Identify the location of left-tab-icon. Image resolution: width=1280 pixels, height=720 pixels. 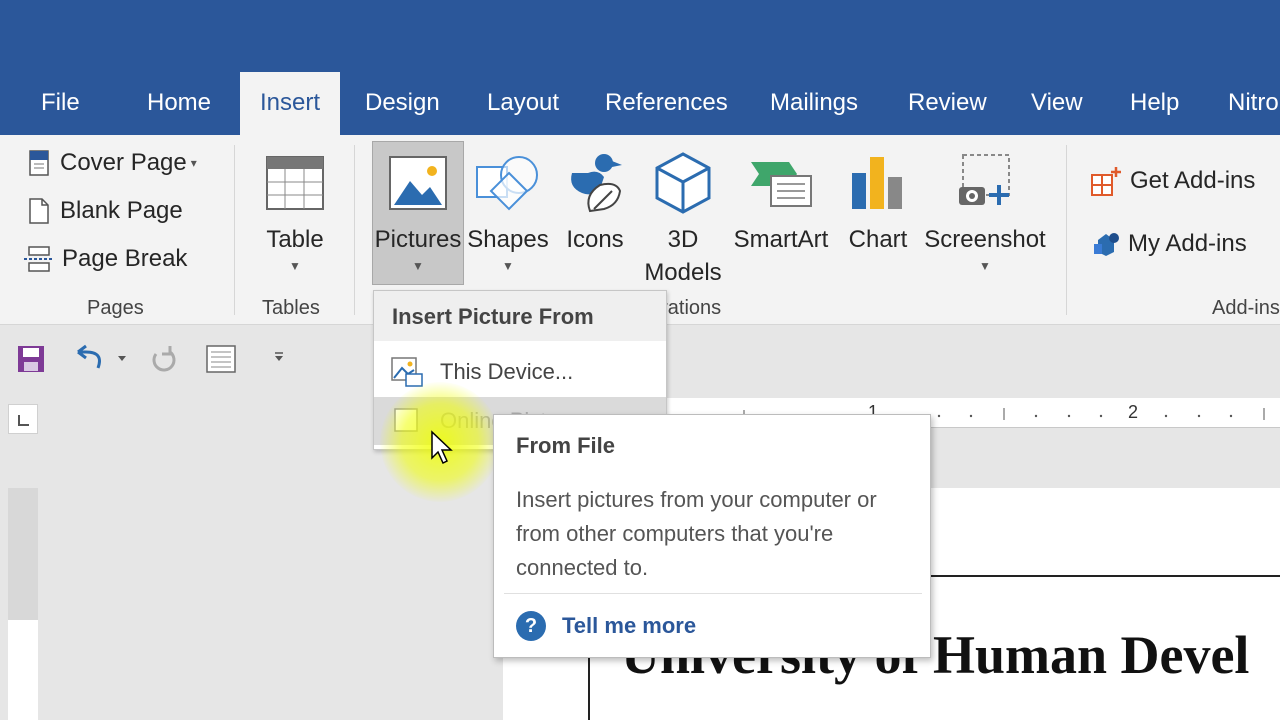
(23, 420).